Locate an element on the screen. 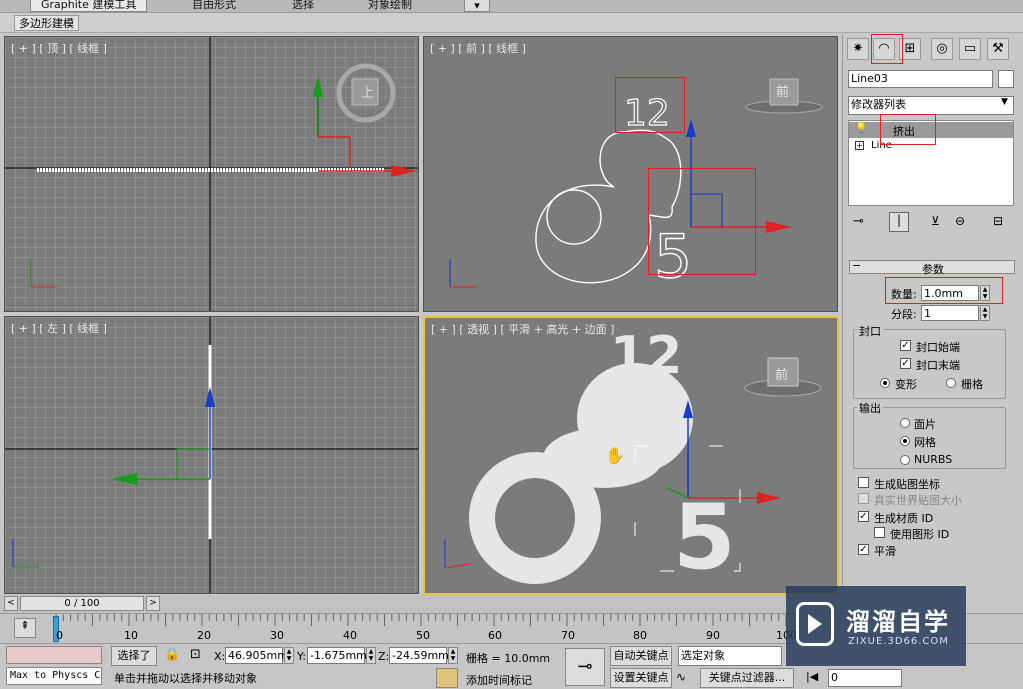 The image size is (1023, 689). poly-modeling-label: 多边形建模 is located at coordinates (46, 23).